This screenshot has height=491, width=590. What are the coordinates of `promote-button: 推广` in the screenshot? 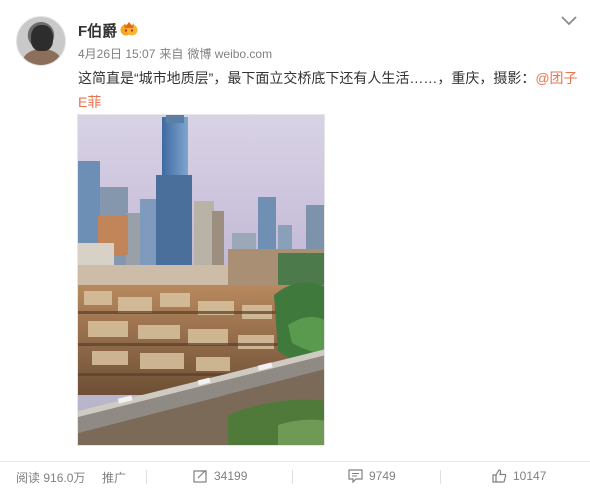 It's located at (114, 477).